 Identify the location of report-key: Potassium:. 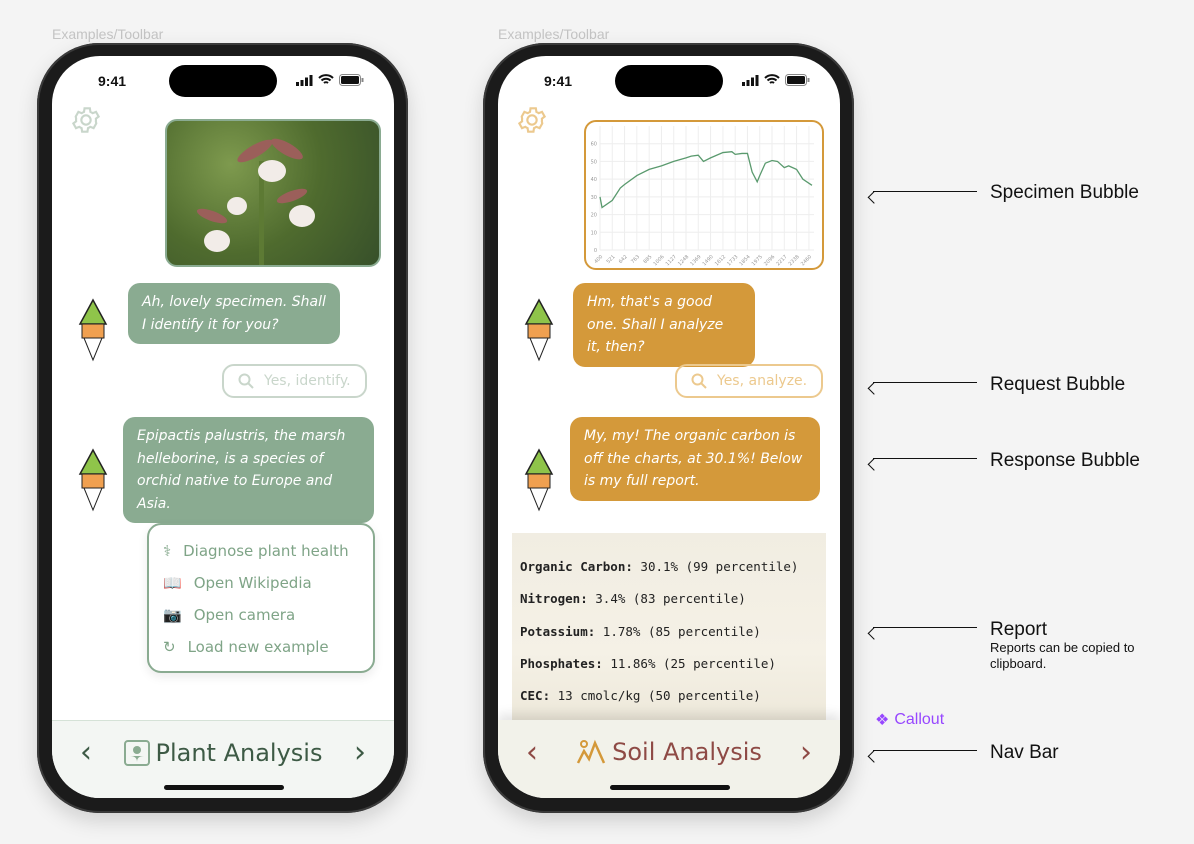
(558, 631).